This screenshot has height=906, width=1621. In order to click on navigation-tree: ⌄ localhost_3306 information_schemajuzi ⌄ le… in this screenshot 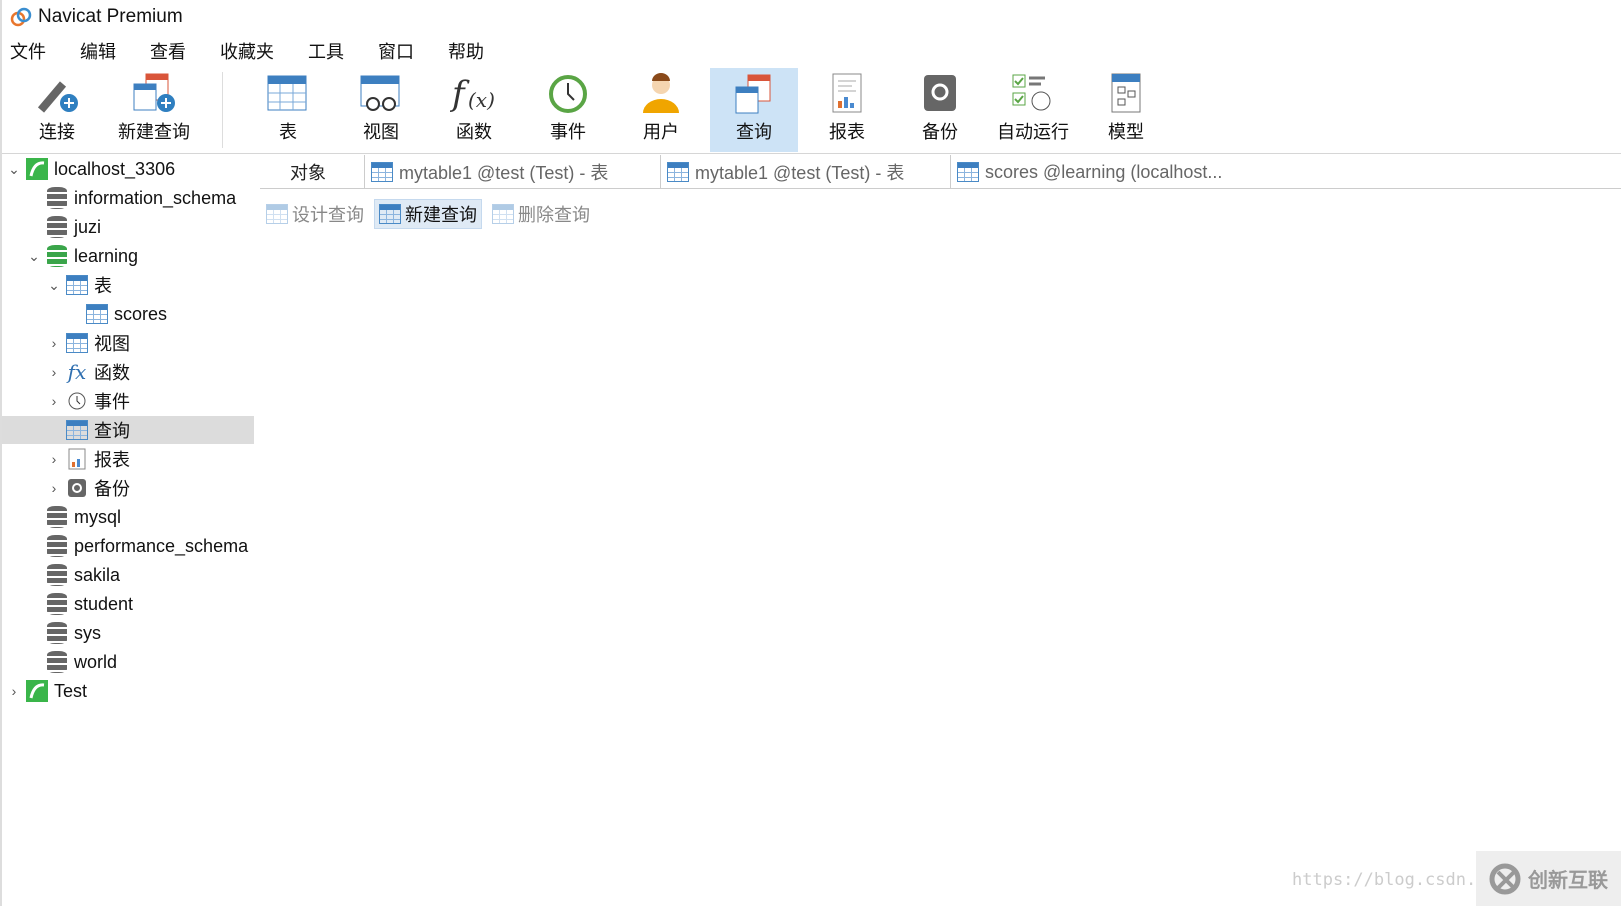, I will do `click(128, 530)`.